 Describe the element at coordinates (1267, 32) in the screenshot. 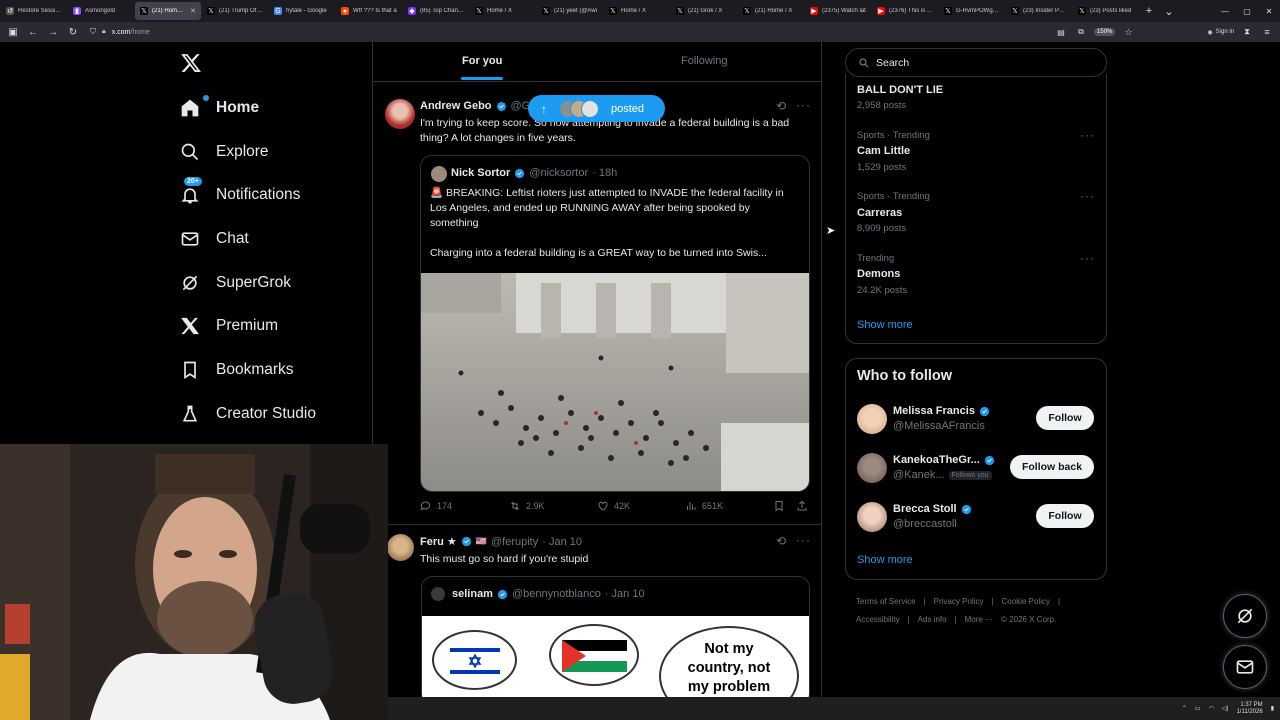

I see `menu-icon: ≡` at that location.